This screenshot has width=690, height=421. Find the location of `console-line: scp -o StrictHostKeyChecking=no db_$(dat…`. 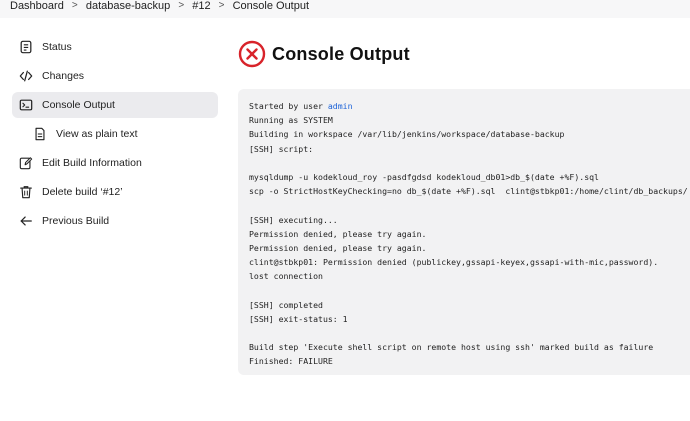

console-line: scp -o StrictHostKeyChecking=no db_$(dat… is located at coordinates (468, 191).